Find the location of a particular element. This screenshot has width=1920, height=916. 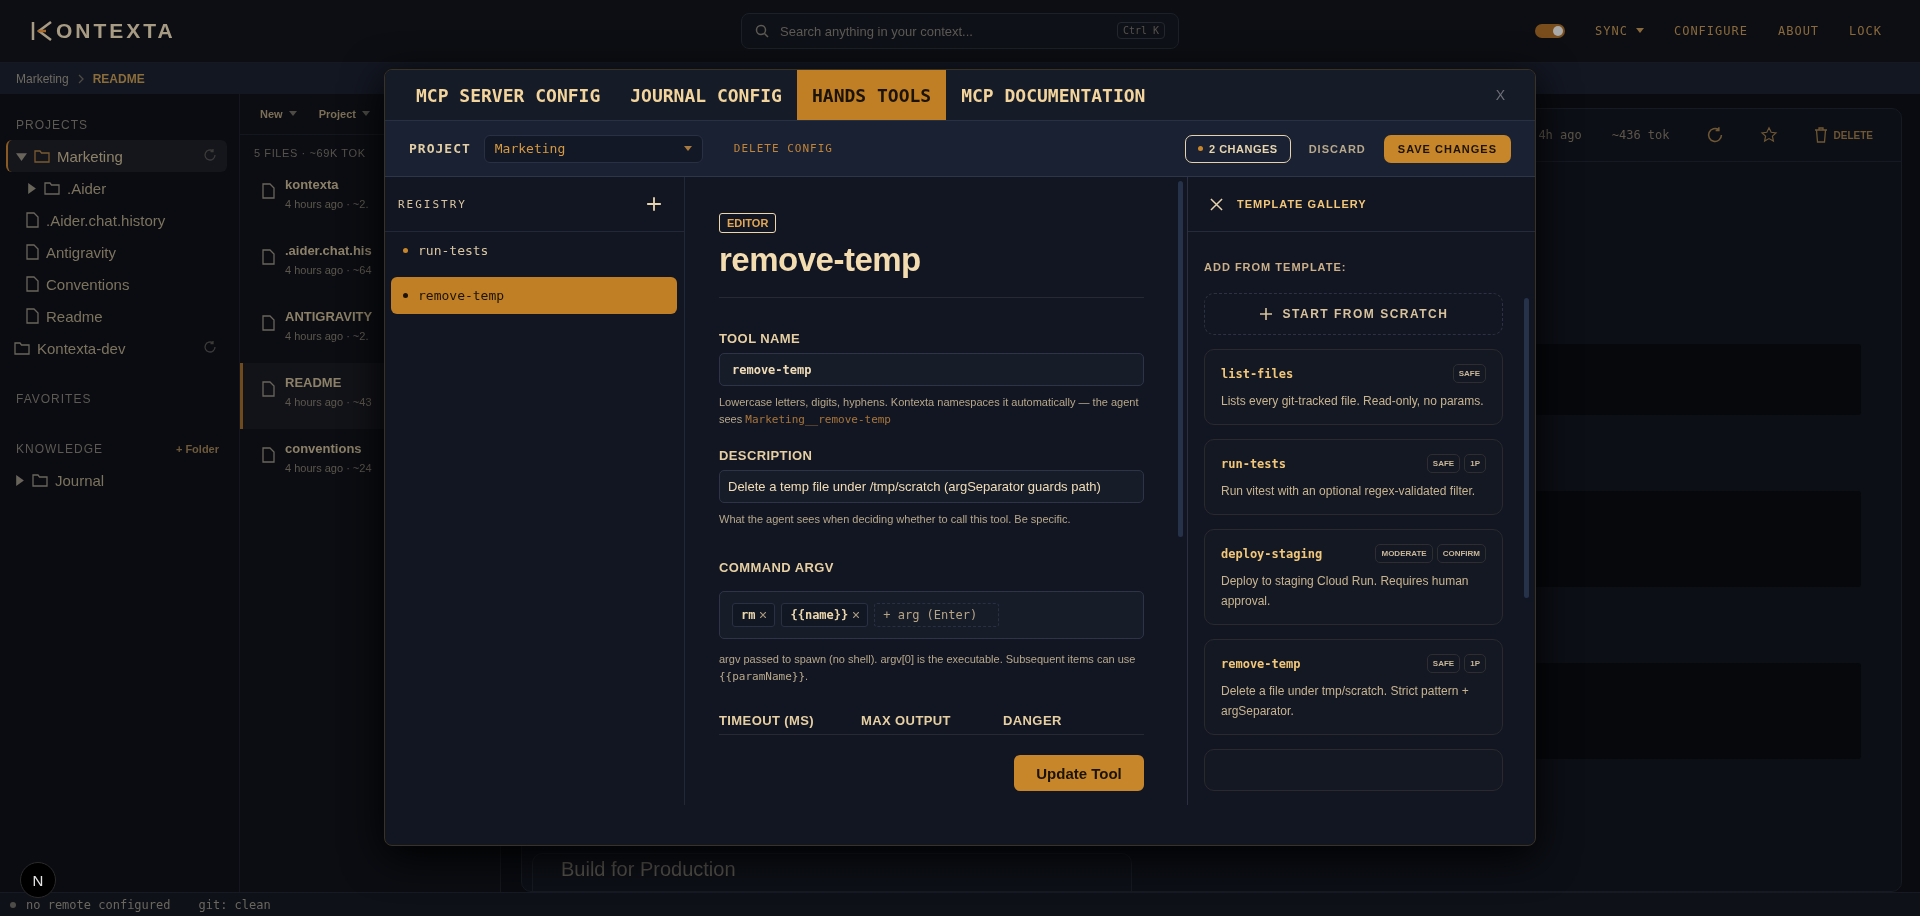

field-label: DANGER is located at coordinates (1033, 720).